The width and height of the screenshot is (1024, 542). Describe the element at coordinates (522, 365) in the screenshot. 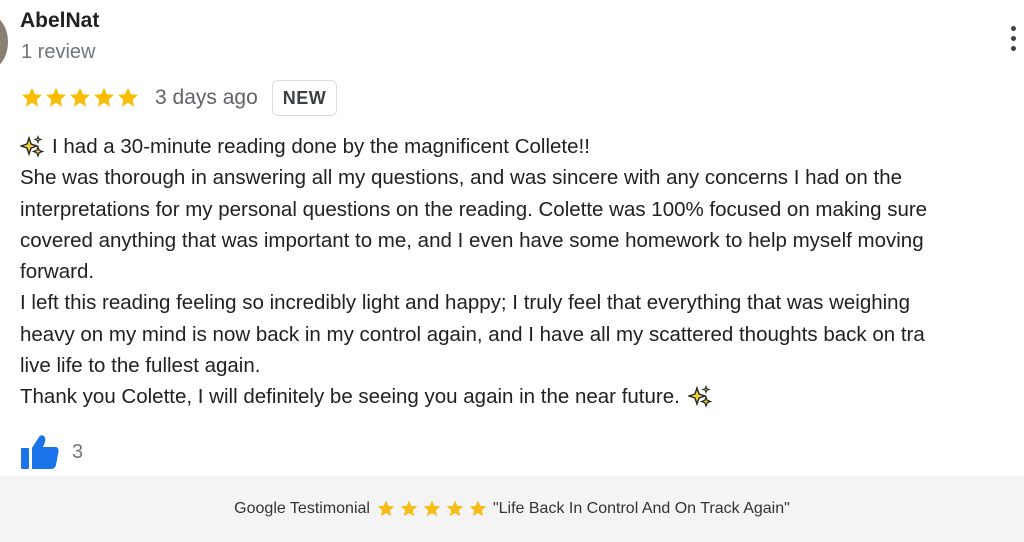

I see `review-line: live life to the fullest again.` at that location.